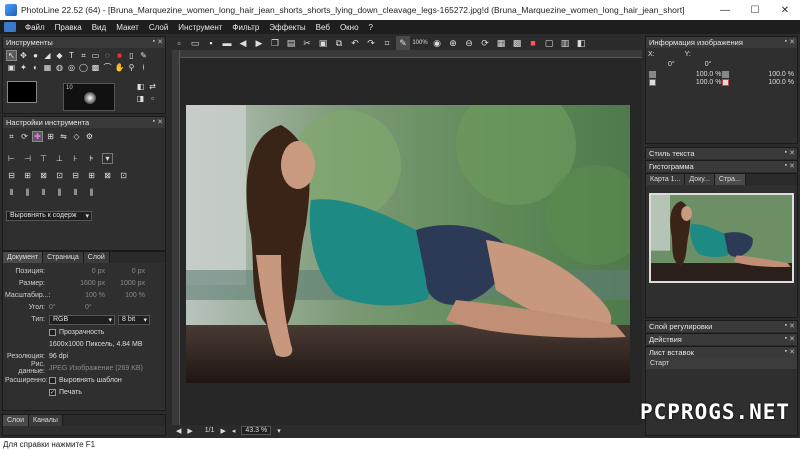  What do you see at coordinates (11, 175) in the screenshot?
I see `distribute-1-icon: ⊟` at bounding box center [11, 175].